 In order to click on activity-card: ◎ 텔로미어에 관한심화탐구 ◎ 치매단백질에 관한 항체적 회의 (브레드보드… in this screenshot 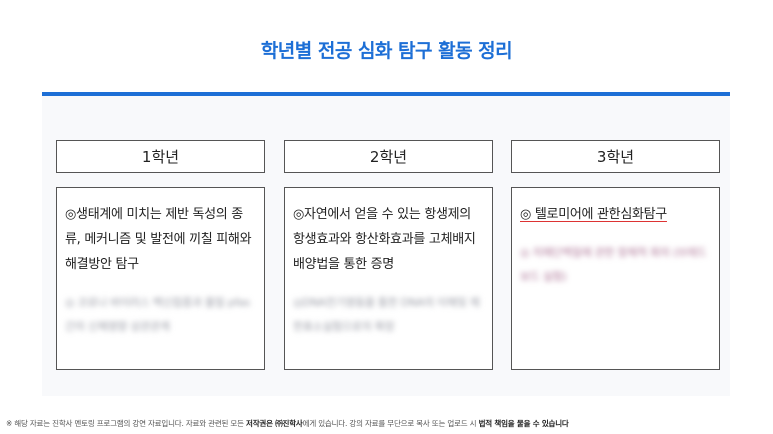, I will do `click(615, 278)`.